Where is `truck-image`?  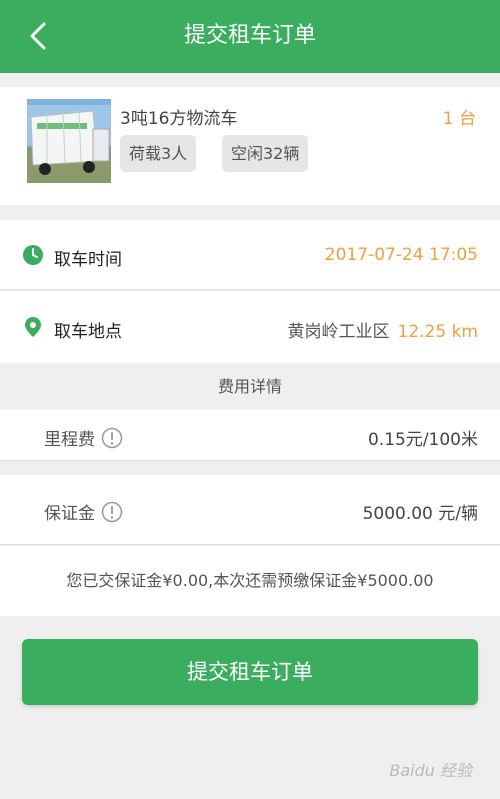 truck-image is located at coordinates (69, 141).